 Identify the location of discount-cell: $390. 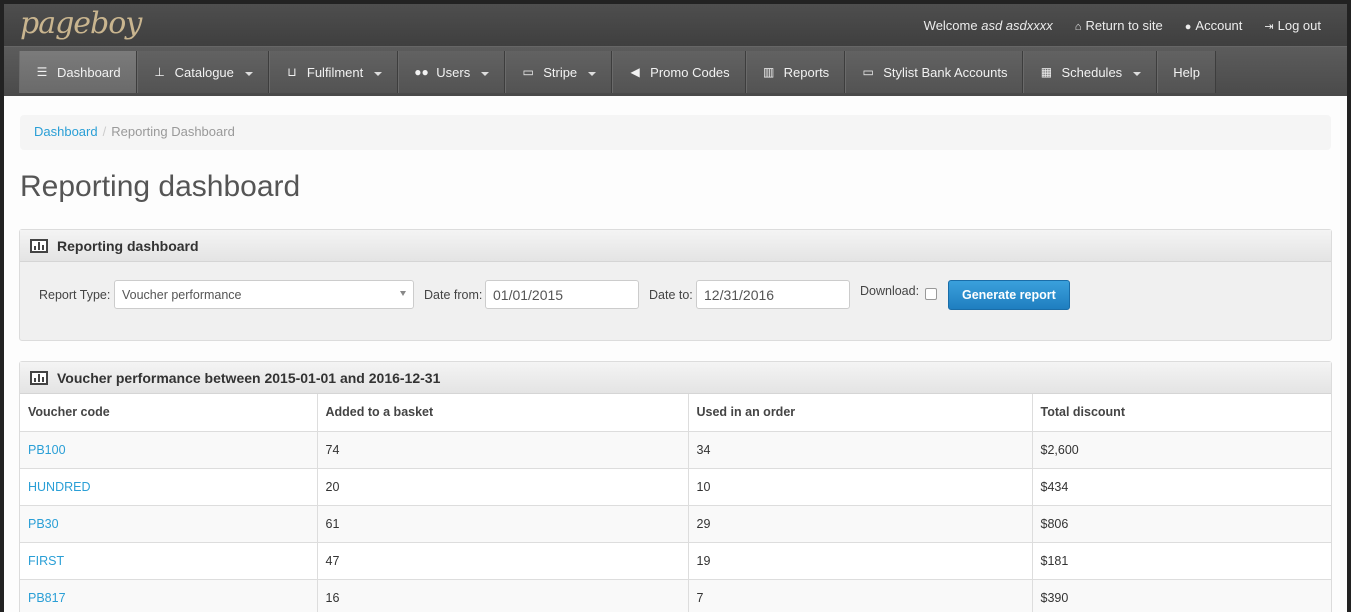
(1181, 595).